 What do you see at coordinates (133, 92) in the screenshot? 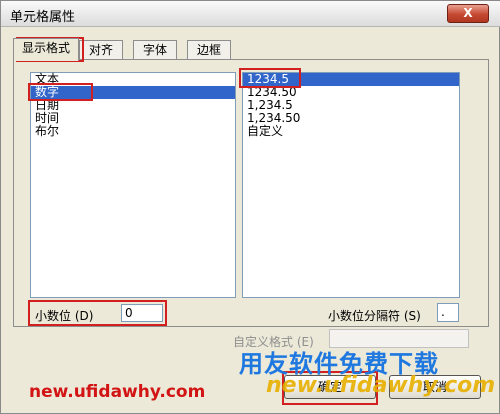
I see `category-item-number: 数字` at bounding box center [133, 92].